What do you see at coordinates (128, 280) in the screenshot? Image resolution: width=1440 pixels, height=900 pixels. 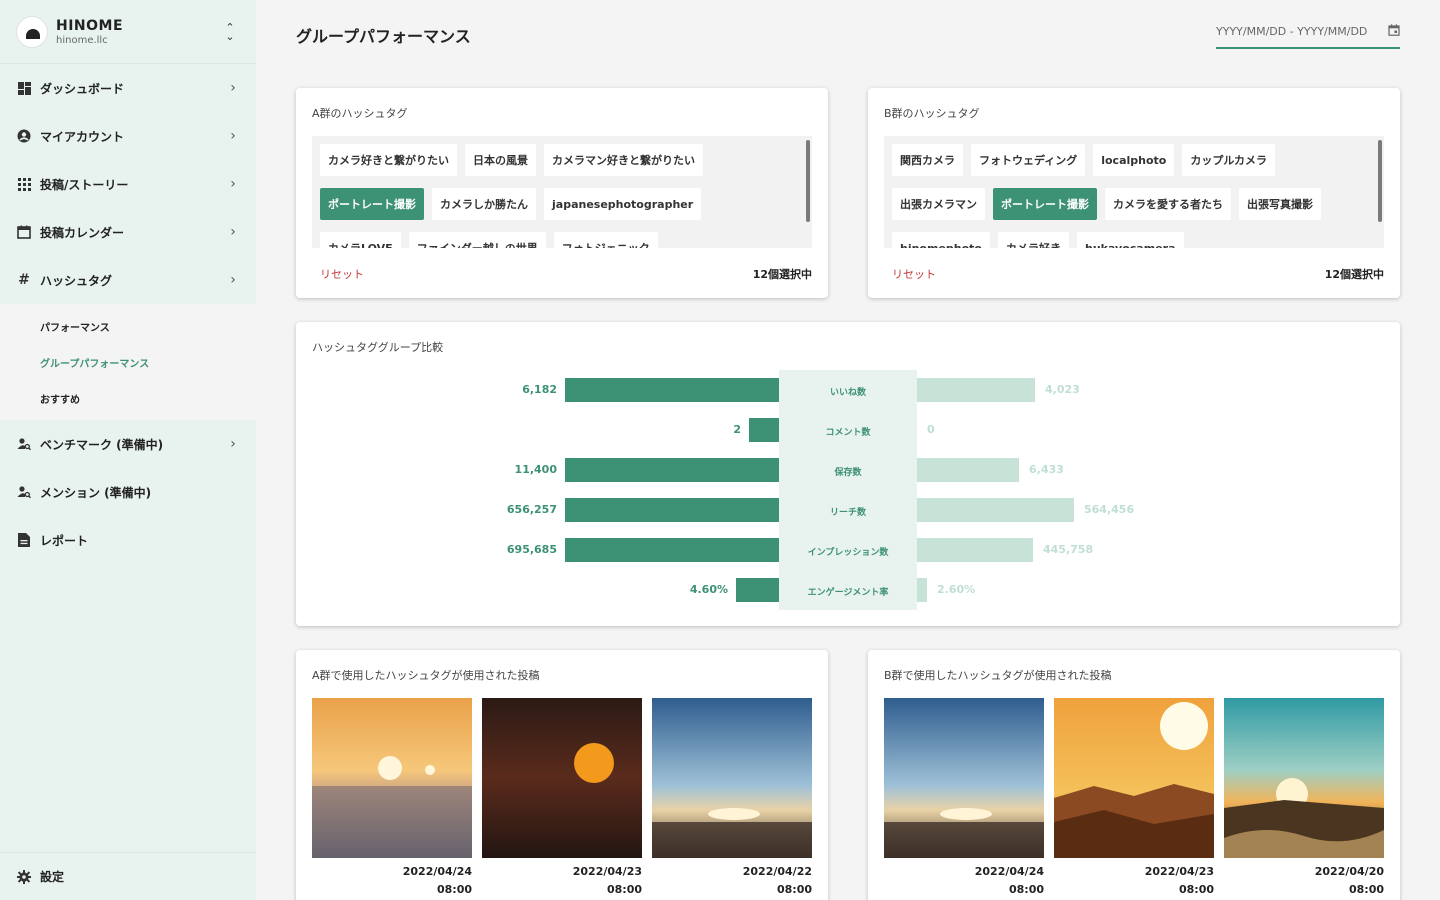 I see `sidebar-item-hashtag: # ハッシュタグ ›` at bounding box center [128, 280].